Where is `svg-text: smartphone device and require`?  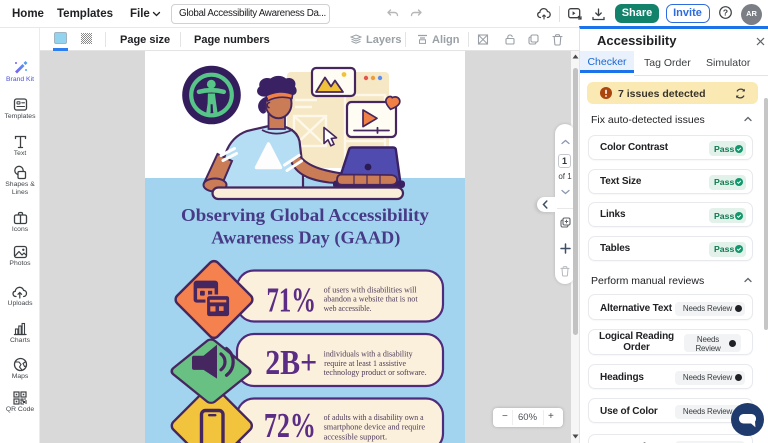
svg-text: smartphone device and require is located at coordinates (375, 426).